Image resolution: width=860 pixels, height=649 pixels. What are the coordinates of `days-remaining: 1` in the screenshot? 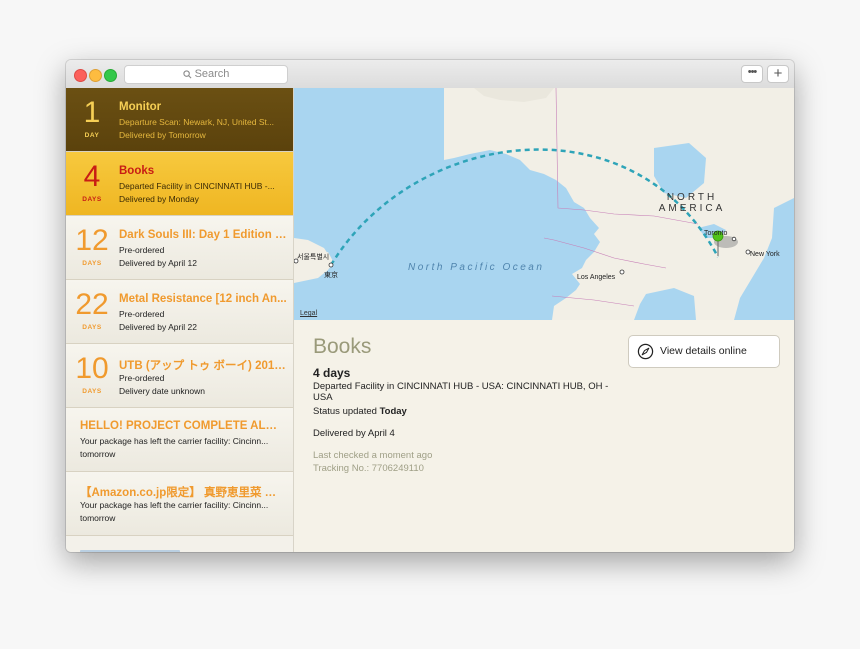 It's located at (92, 112).